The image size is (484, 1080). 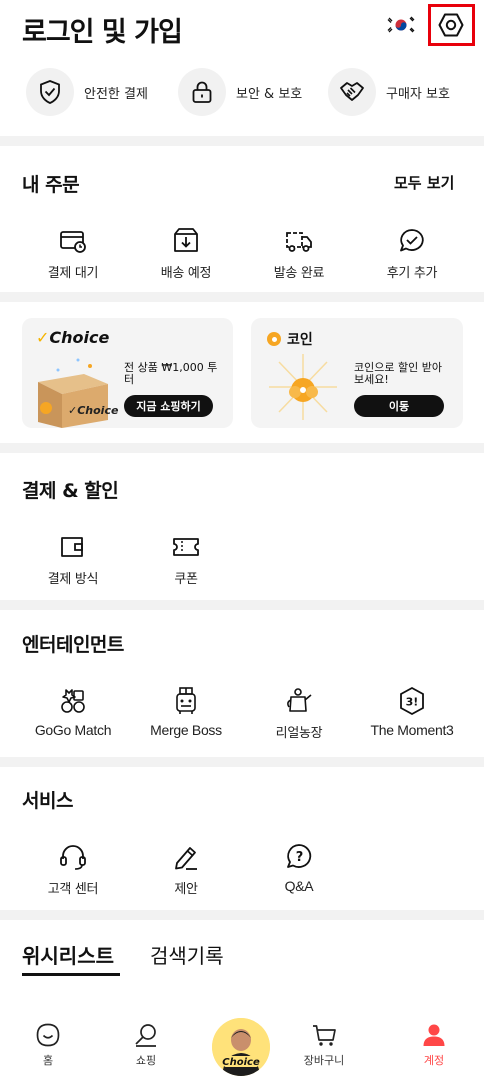 What do you see at coordinates (299, 713) in the screenshot?
I see `entertainment-real-farm: 리얼농장` at bounding box center [299, 713].